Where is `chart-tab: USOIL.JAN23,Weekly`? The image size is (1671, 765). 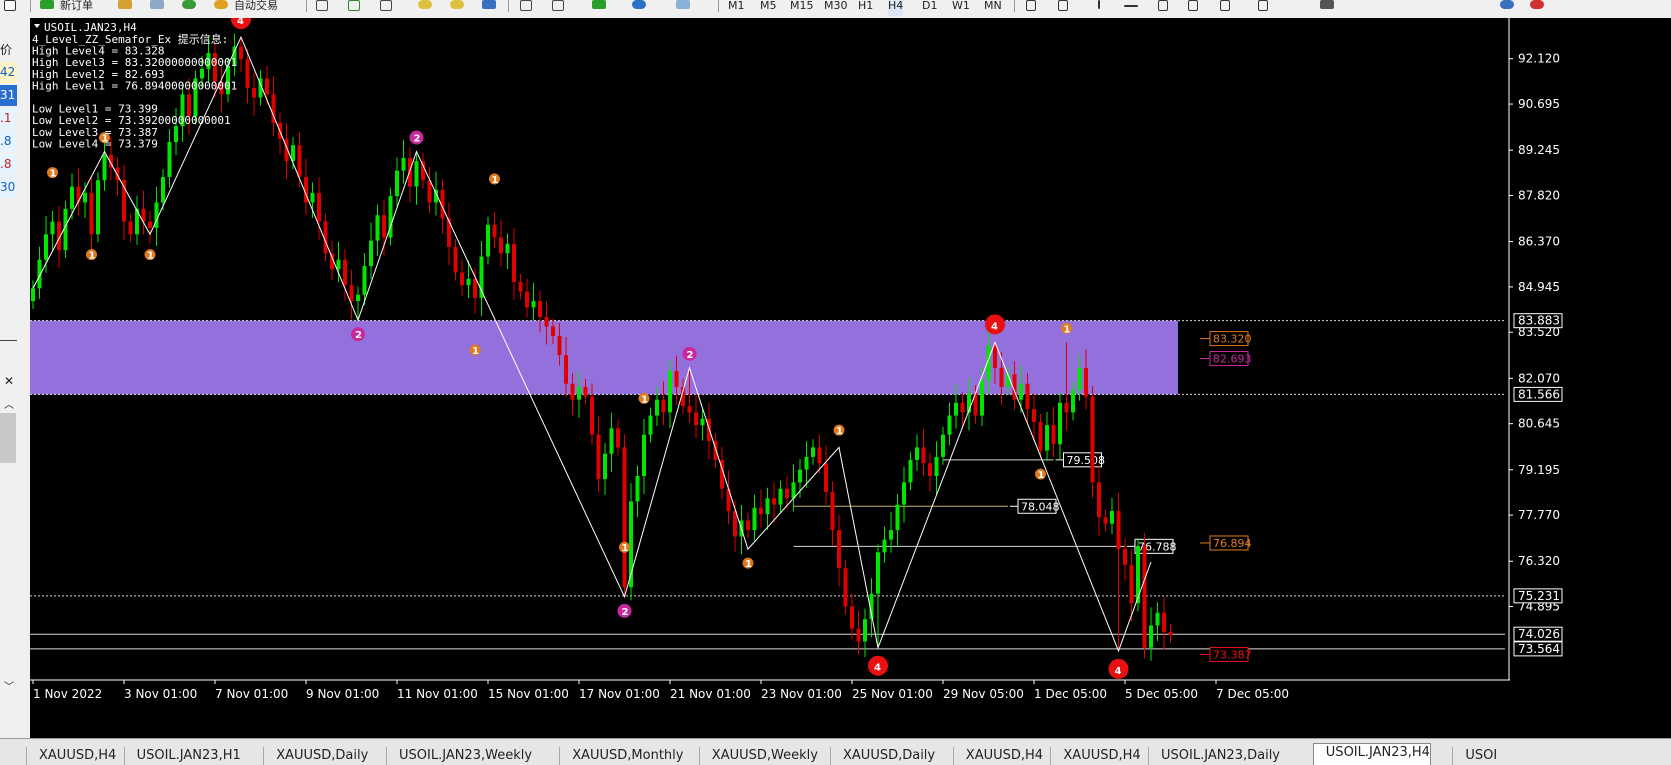
chart-tab: USOIL.JAN23,Weekly is located at coordinates (459, 756).